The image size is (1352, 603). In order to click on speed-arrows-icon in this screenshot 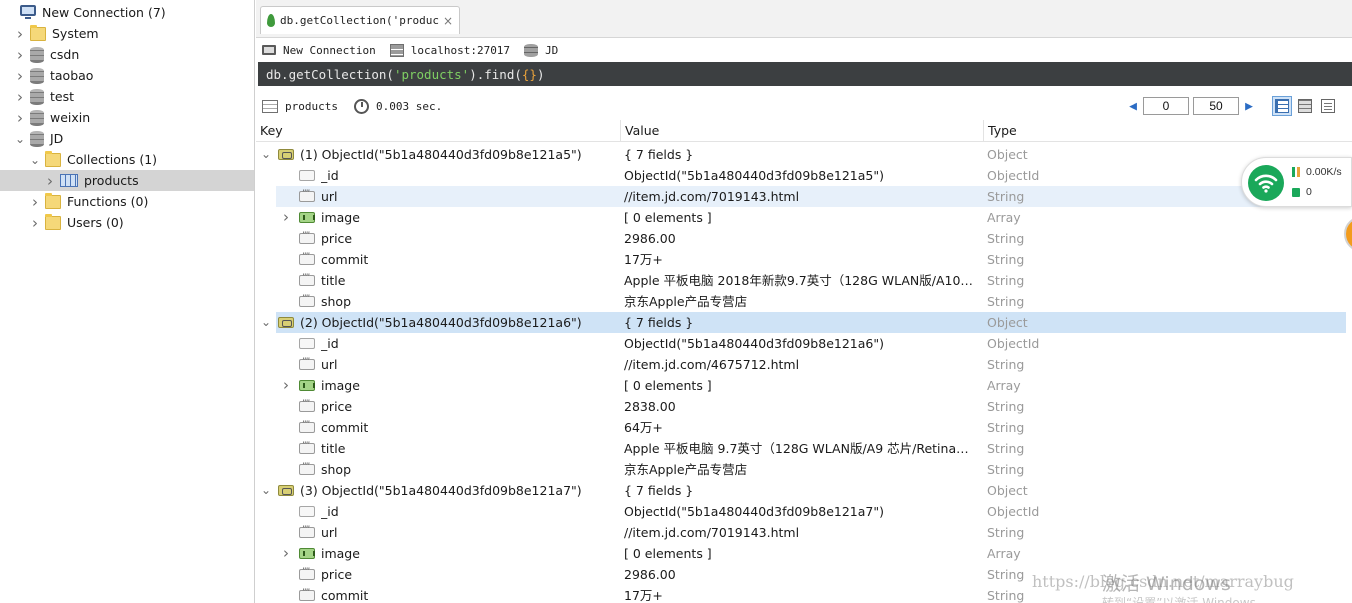, I will do `click(1296, 172)`.